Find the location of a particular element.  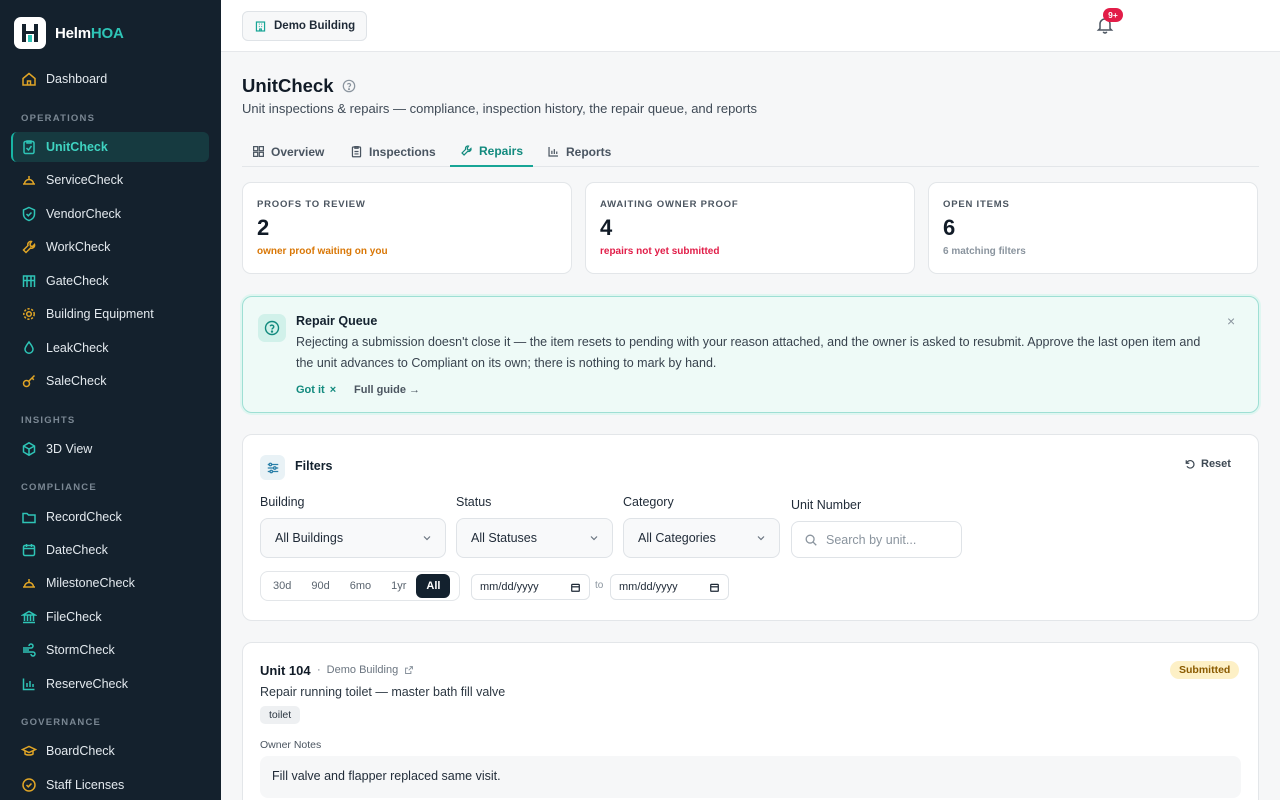

range-all: All is located at coordinates (433, 586).